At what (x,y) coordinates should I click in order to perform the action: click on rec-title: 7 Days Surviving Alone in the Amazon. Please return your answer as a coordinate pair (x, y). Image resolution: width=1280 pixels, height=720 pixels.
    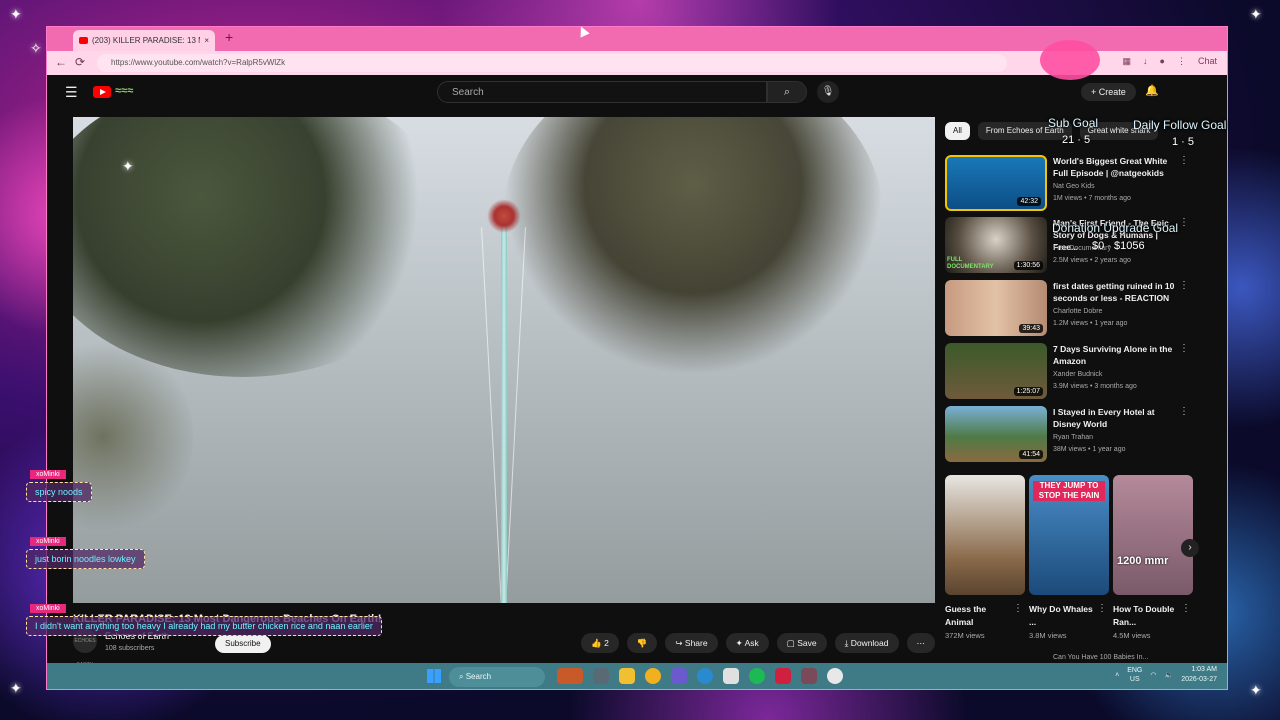
    Looking at the image, I should click on (1118, 355).